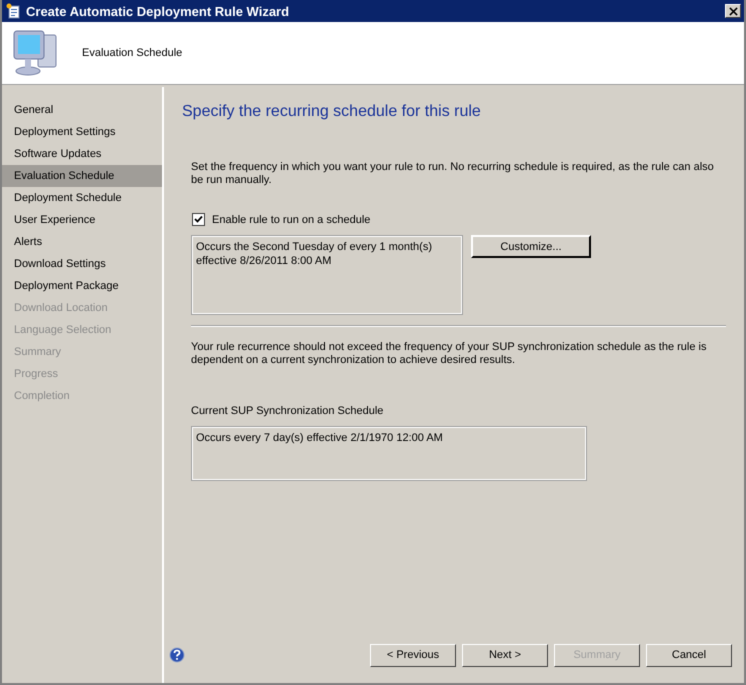 This screenshot has width=746, height=685. I want to click on sidebar-item: General, so click(82, 110).